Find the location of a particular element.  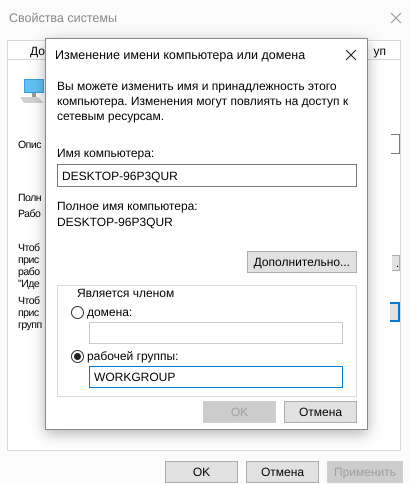

field-label: Полное имя компьютера: is located at coordinates (128, 206).